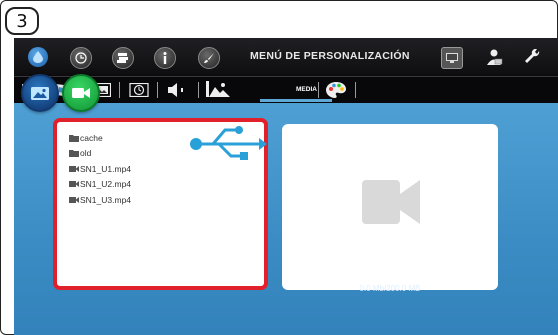 The height and width of the screenshot is (335, 558). Describe the element at coordinates (228, 143) in the screenshot. I see `usb-icon` at that location.